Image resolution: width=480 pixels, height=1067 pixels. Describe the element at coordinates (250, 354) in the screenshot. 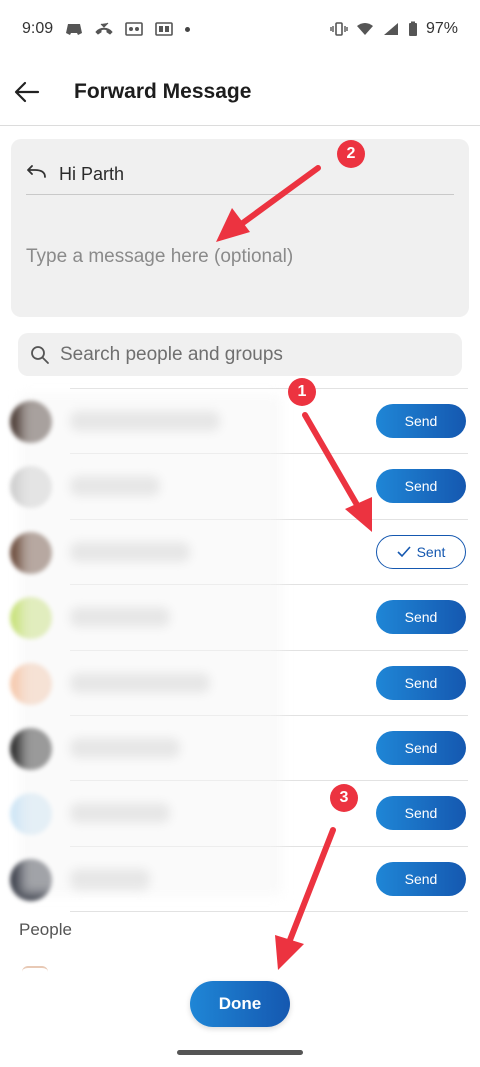

I see `search-input` at that location.